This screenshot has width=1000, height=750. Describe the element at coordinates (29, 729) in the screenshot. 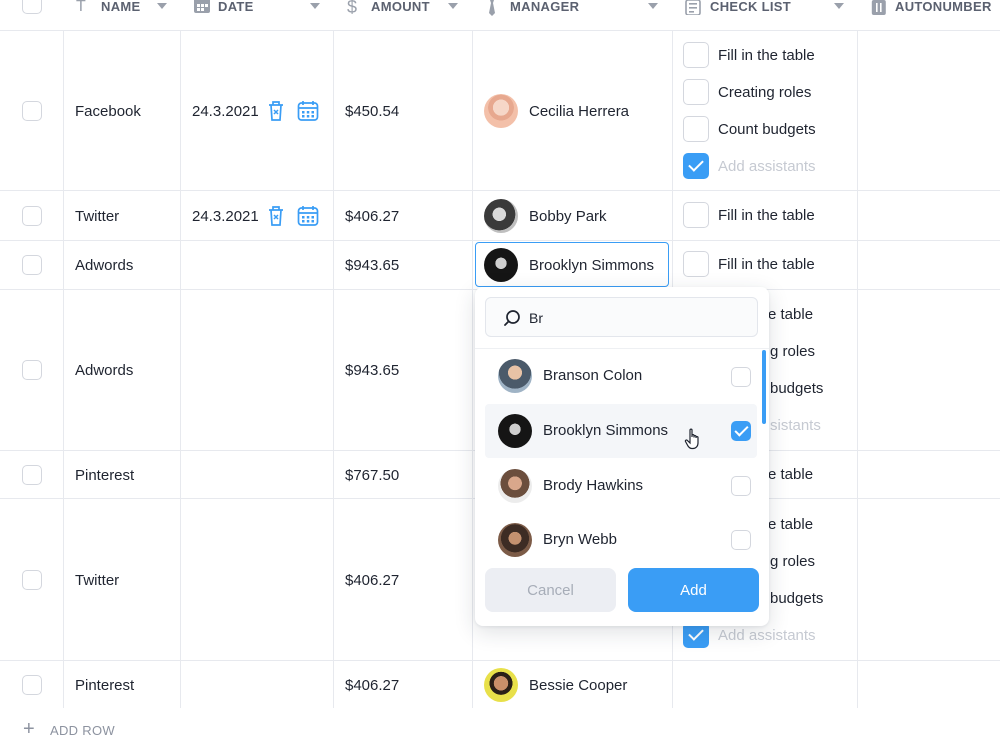

I see `plus-icon: +` at that location.